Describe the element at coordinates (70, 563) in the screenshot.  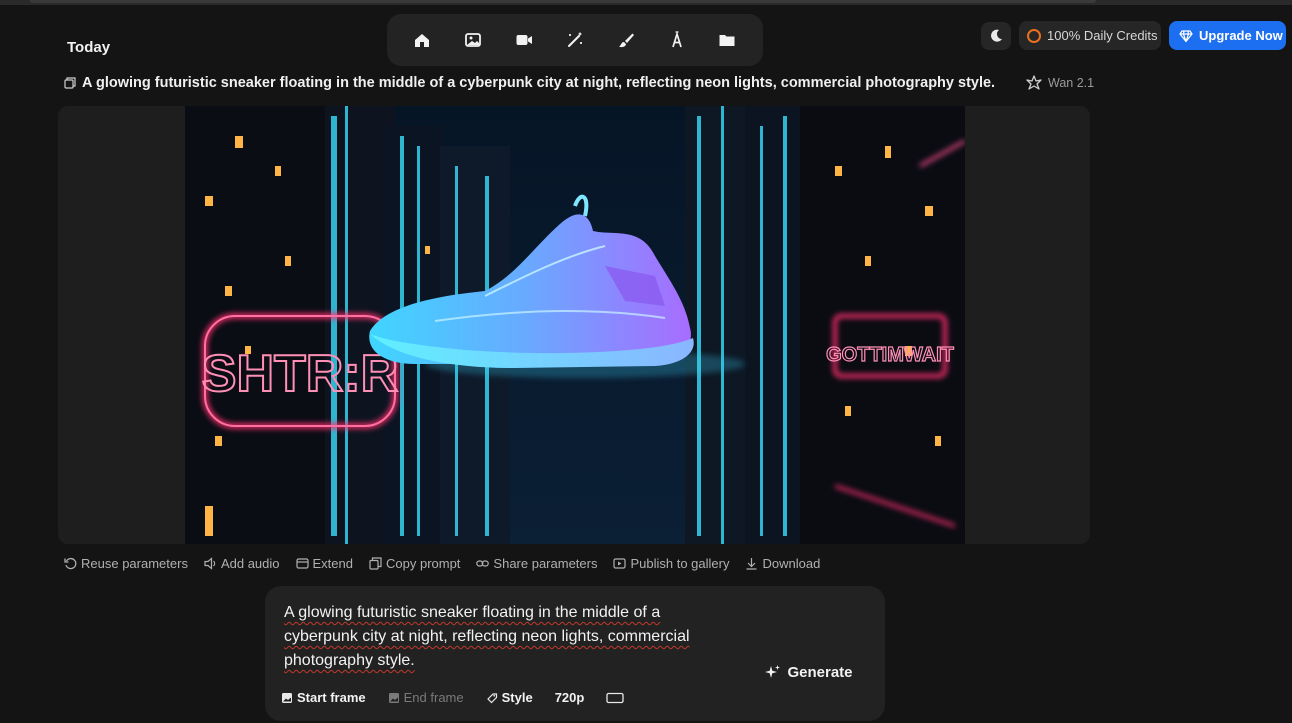
I see `reuse-icon` at that location.